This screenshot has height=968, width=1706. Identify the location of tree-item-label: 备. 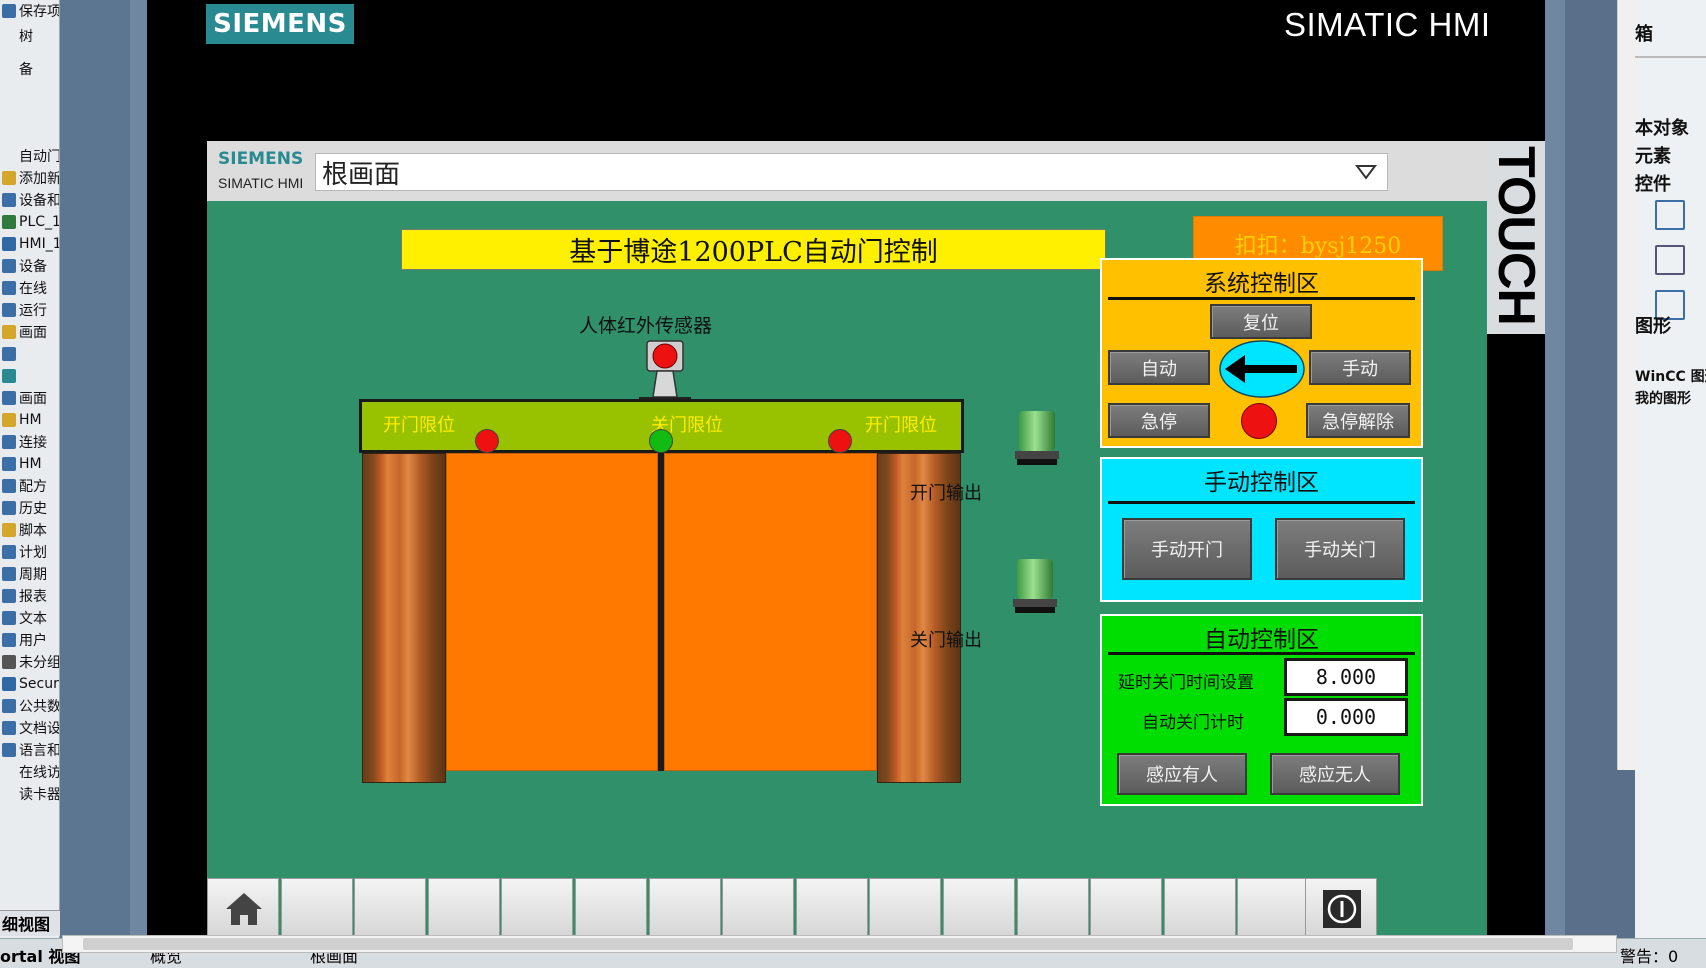
(26, 70).